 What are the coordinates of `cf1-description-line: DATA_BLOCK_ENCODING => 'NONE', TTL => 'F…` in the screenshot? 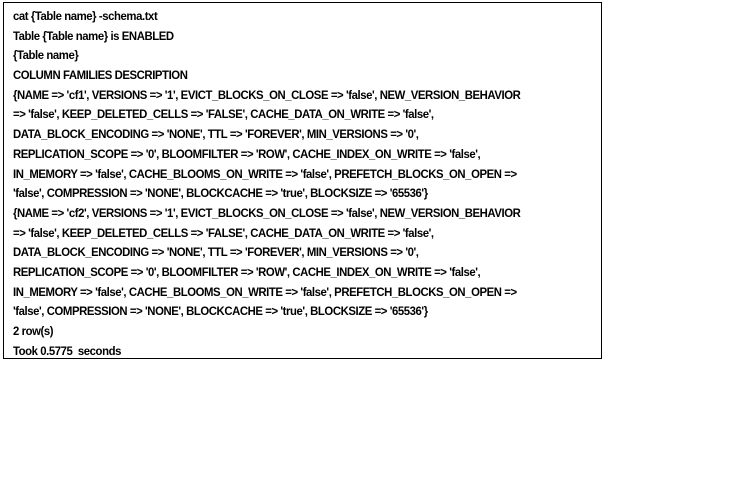 It's located at (216, 134).